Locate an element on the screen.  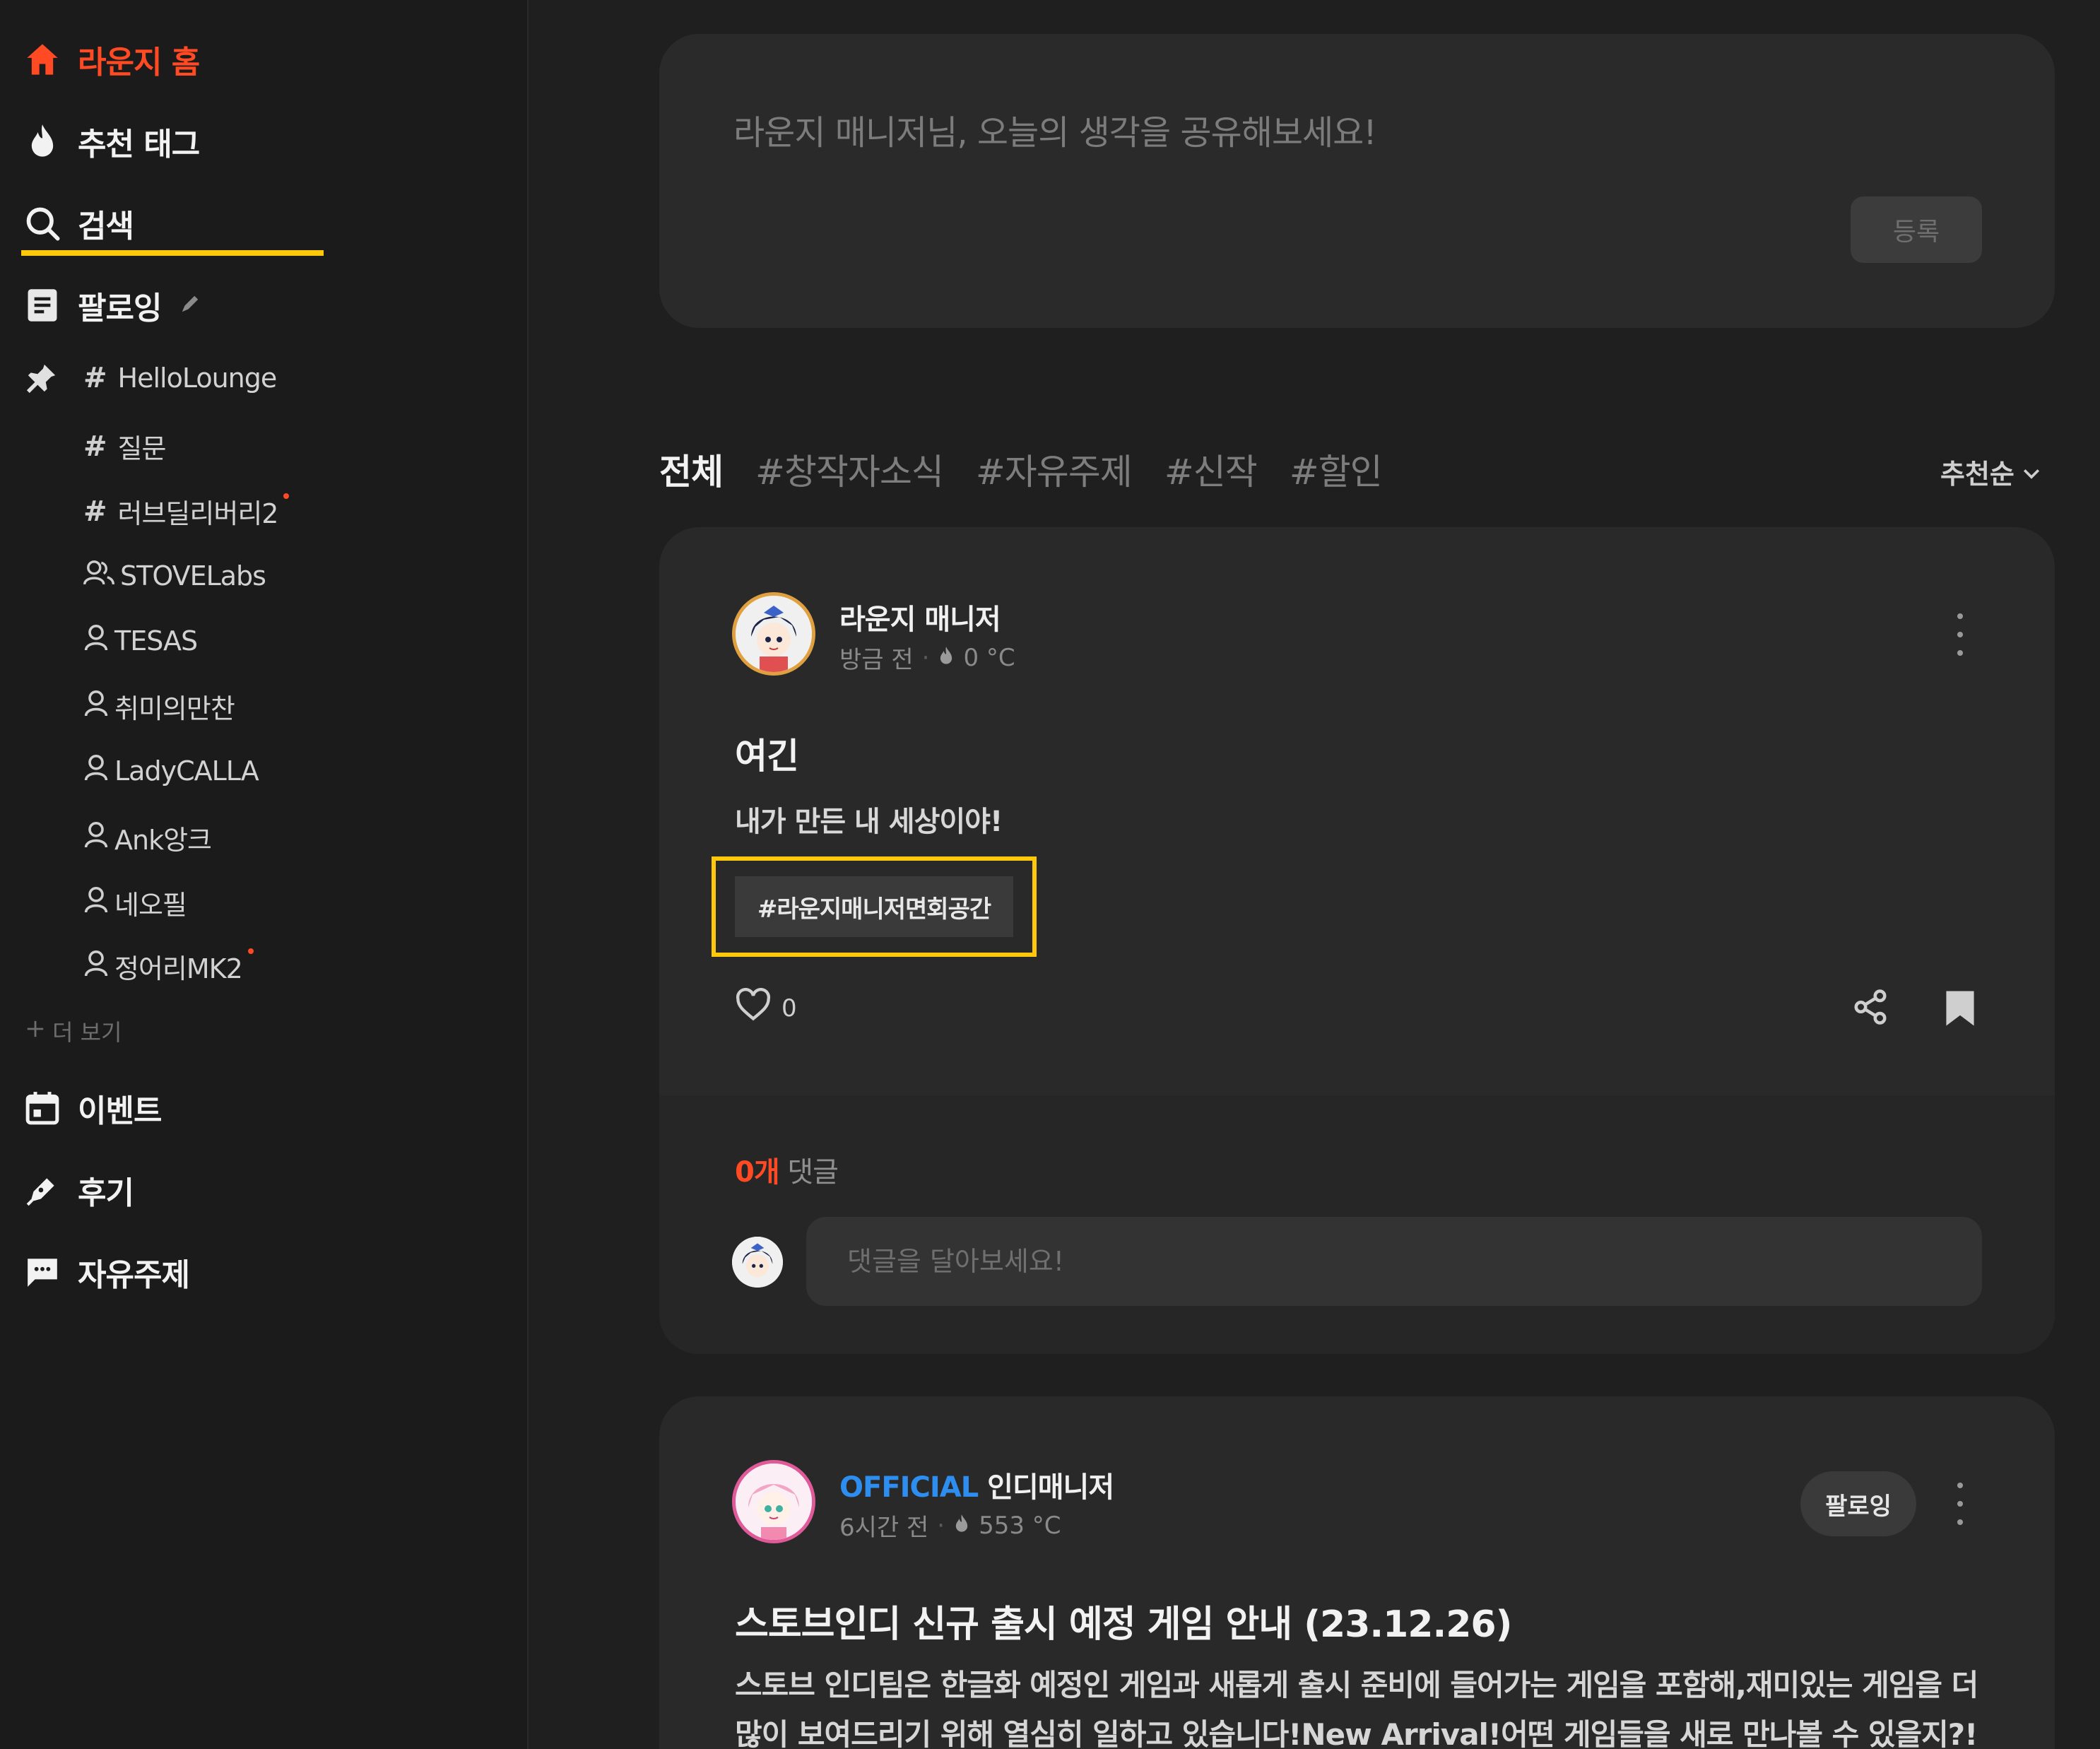
nav-label: 팔로잉 is located at coordinates (120, 308).